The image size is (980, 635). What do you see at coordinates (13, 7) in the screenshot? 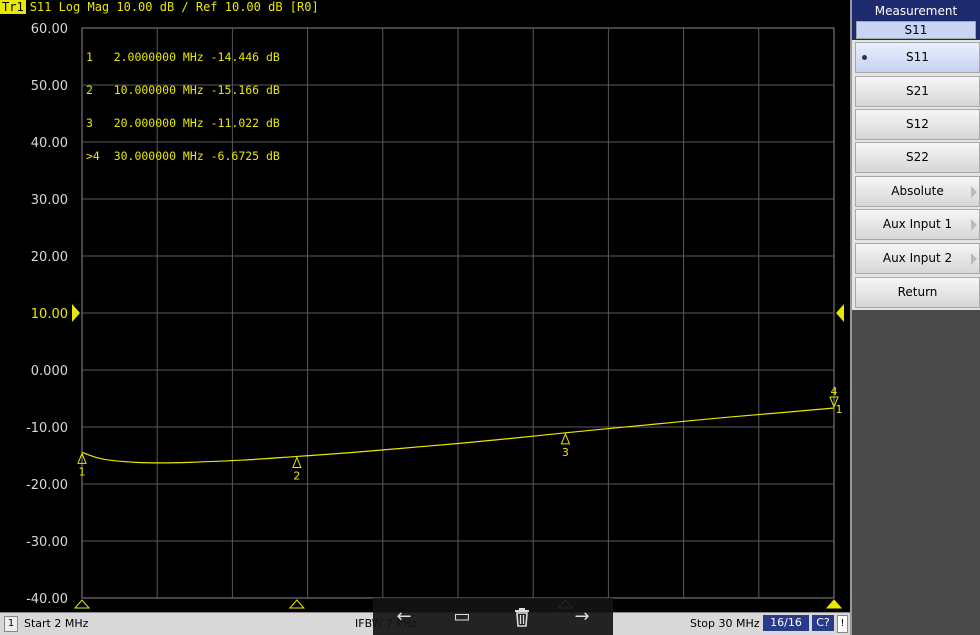
I see `trace-badge: Tr1` at bounding box center [13, 7].